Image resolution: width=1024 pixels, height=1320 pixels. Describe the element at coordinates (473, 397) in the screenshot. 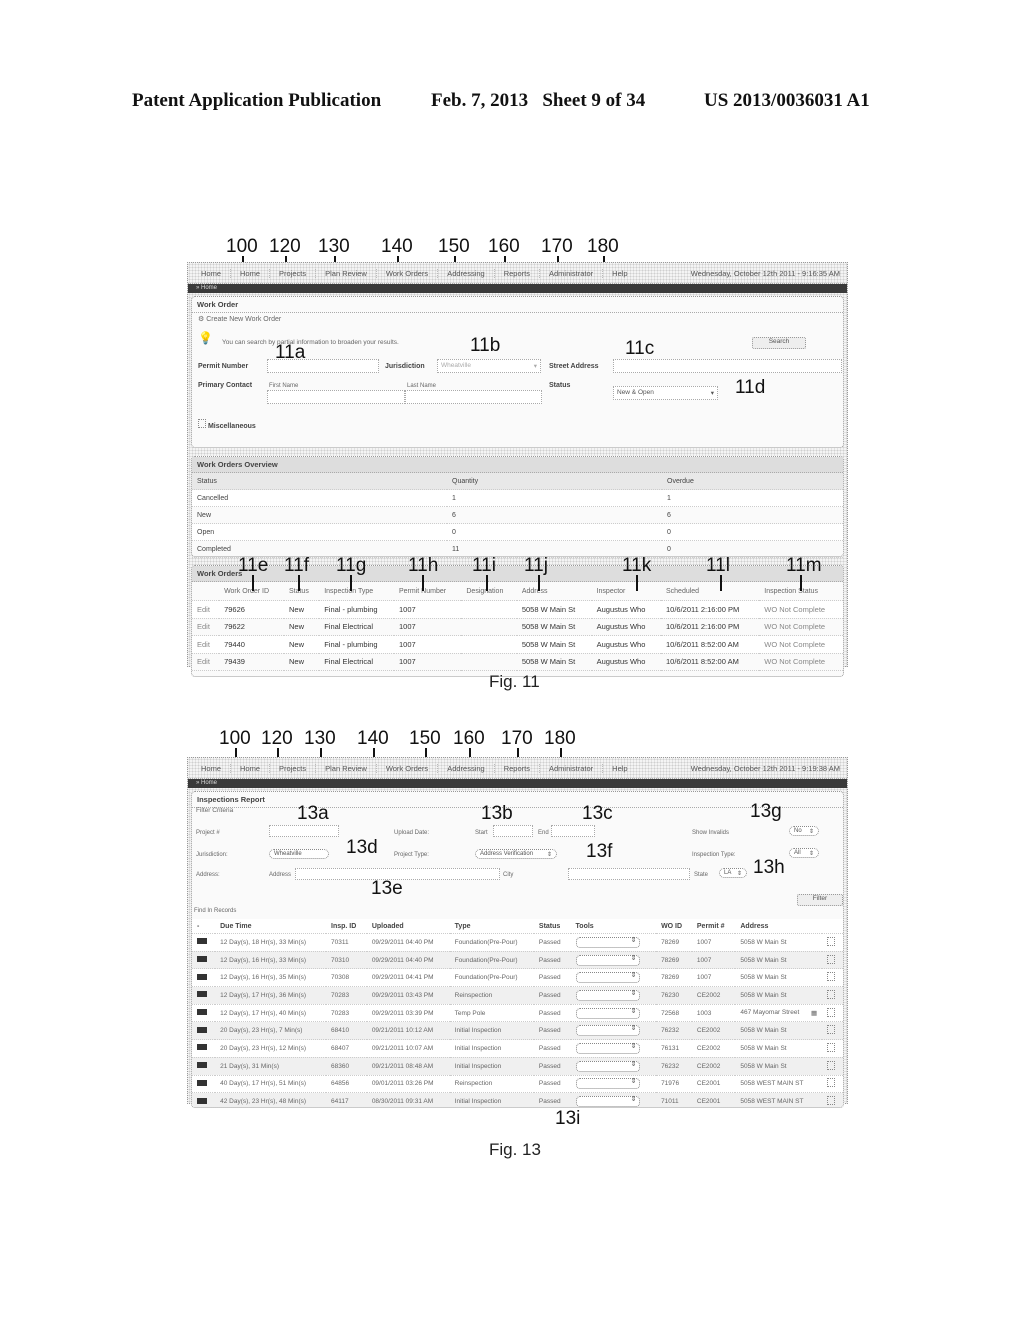

I see `last-name-input` at that location.